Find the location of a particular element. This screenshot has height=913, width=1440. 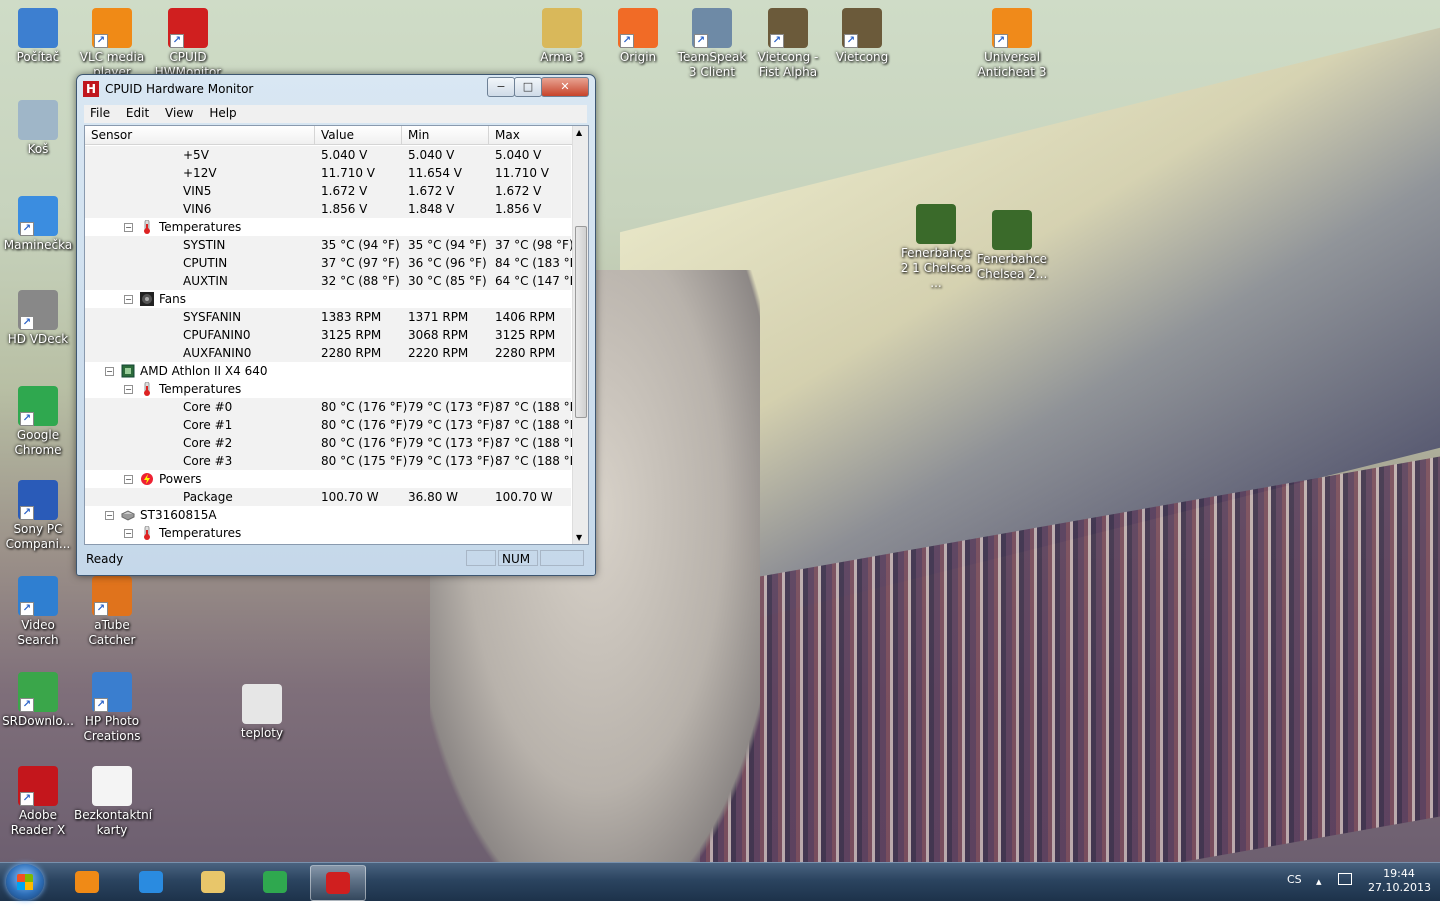

tree-group-node: − Fans is located at coordinates (328, 299).